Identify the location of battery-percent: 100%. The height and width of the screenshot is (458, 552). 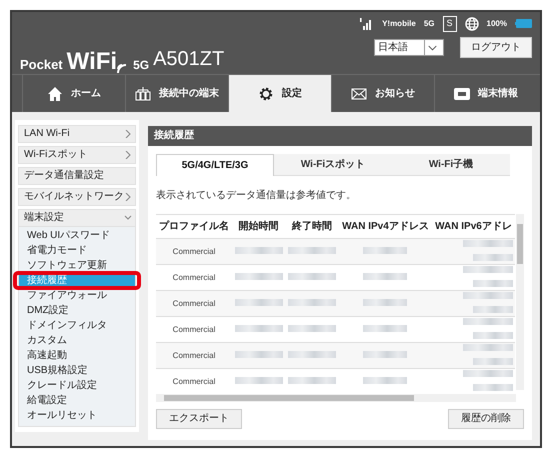
(496, 24).